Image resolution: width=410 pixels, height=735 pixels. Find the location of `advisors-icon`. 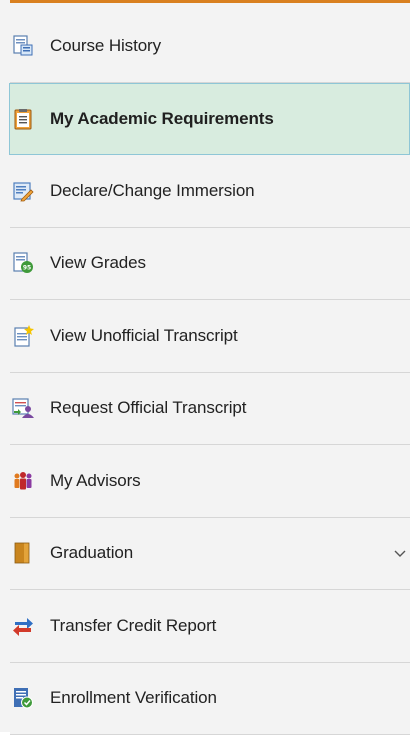

advisors-icon is located at coordinates (23, 481).